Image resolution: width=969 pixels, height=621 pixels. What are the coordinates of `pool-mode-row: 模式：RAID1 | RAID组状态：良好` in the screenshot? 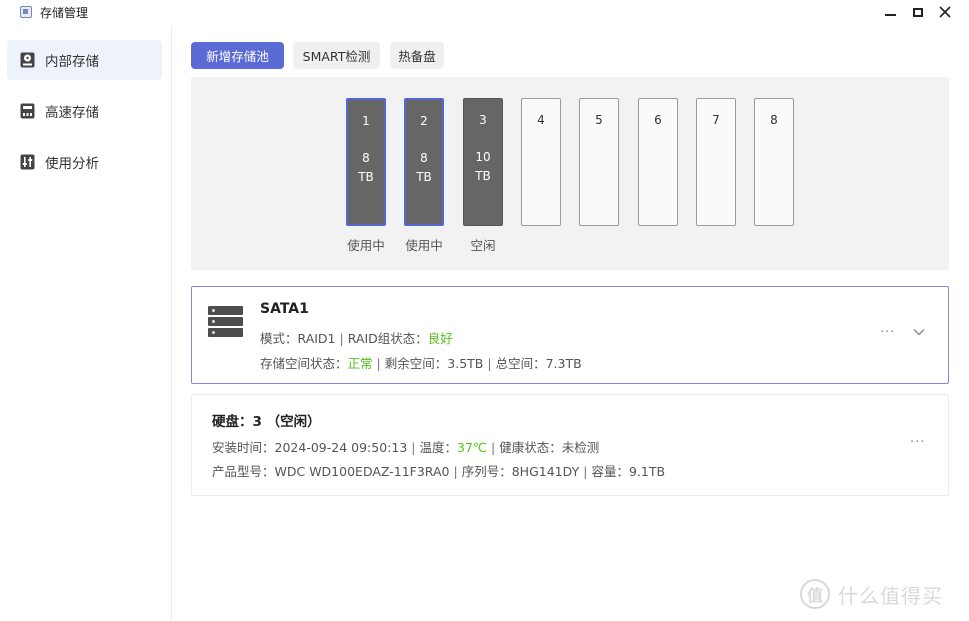 It's located at (356, 338).